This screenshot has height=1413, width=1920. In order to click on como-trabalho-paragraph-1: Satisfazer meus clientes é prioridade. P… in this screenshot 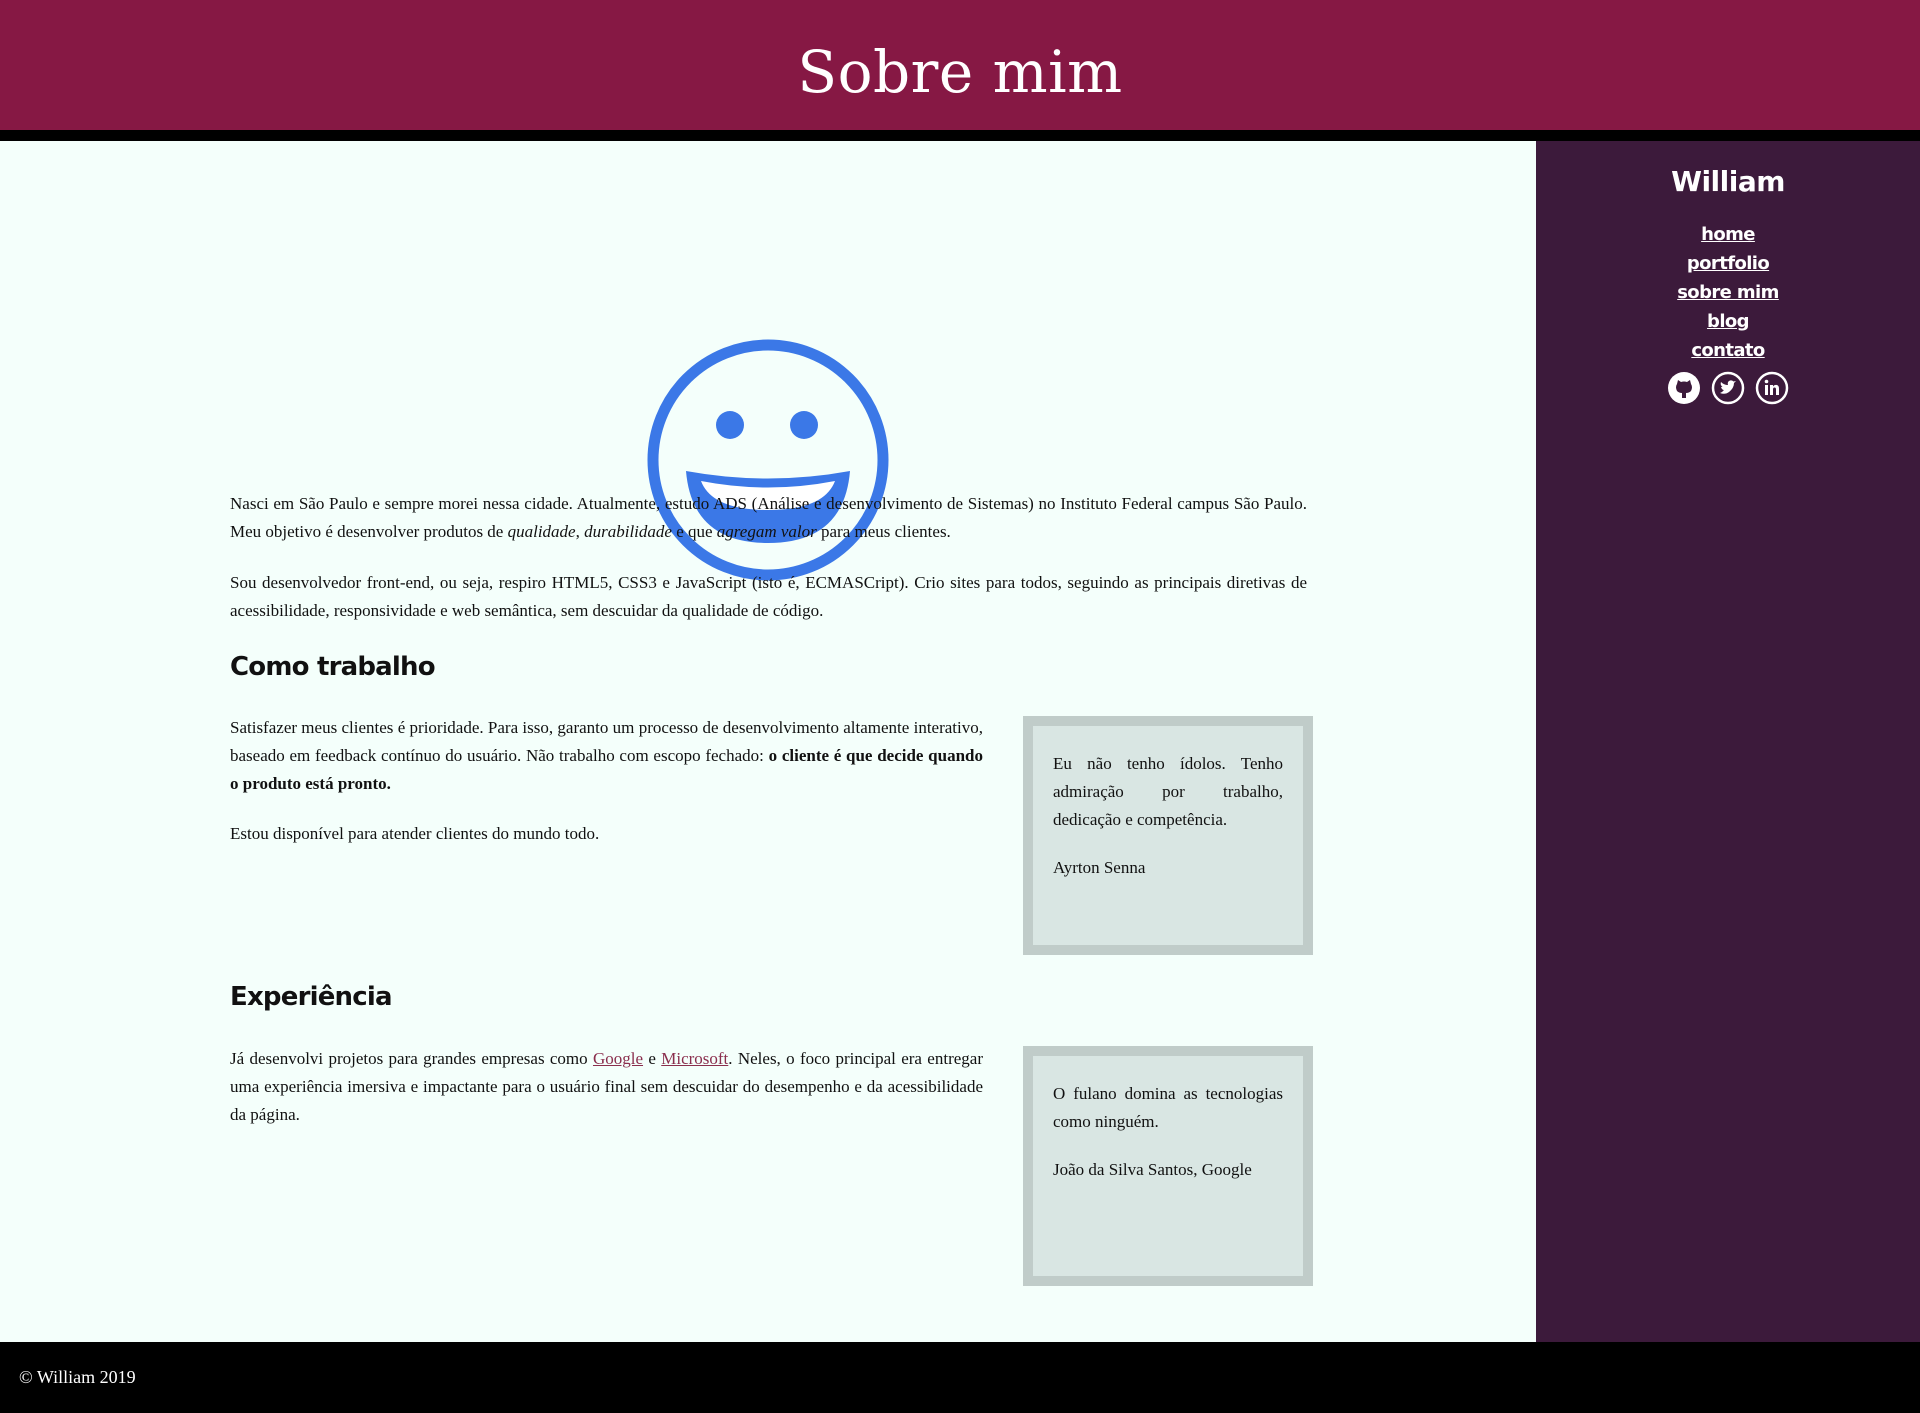, I will do `click(606, 755)`.